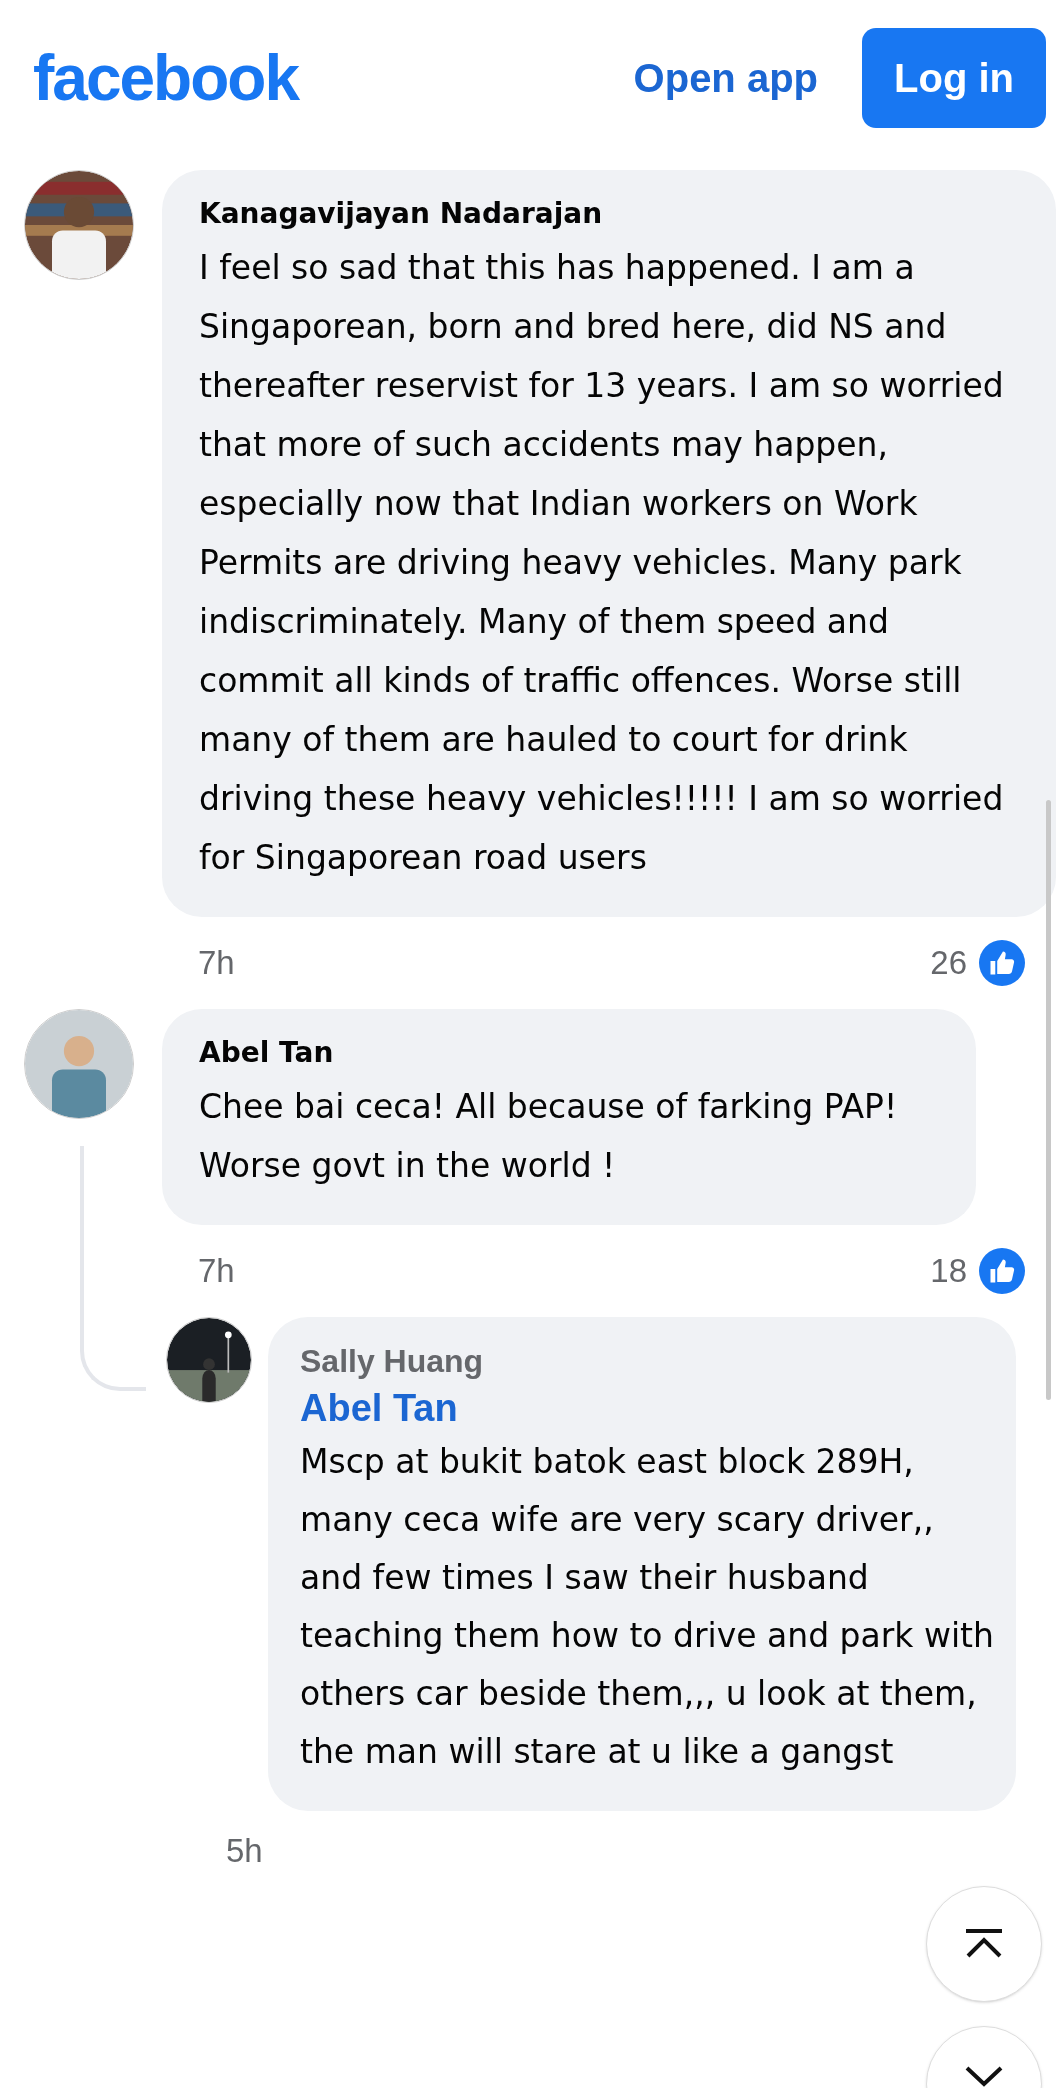 The image size is (1061, 2088). Describe the element at coordinates (549, 1136) in the screenshot. I see `comment-text: Chee bai ceca! All because of farking PAP! Worse govt in the world !` at that location.